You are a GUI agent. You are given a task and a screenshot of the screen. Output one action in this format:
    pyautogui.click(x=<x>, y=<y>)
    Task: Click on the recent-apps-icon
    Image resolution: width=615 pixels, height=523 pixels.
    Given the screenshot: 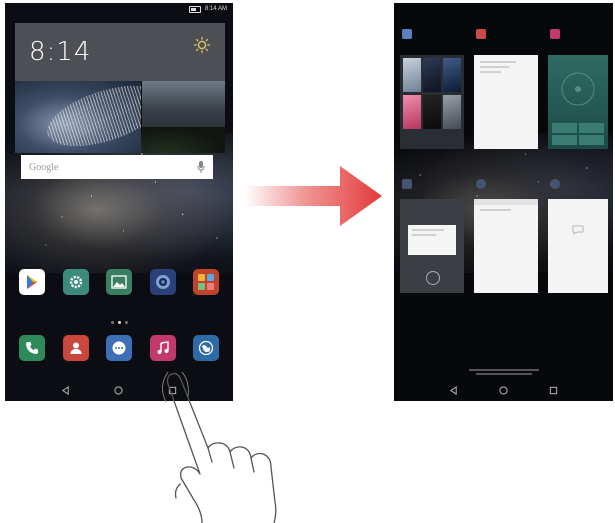 What is the action you would take?
    pyautogui.click(x=553, y=390)
    